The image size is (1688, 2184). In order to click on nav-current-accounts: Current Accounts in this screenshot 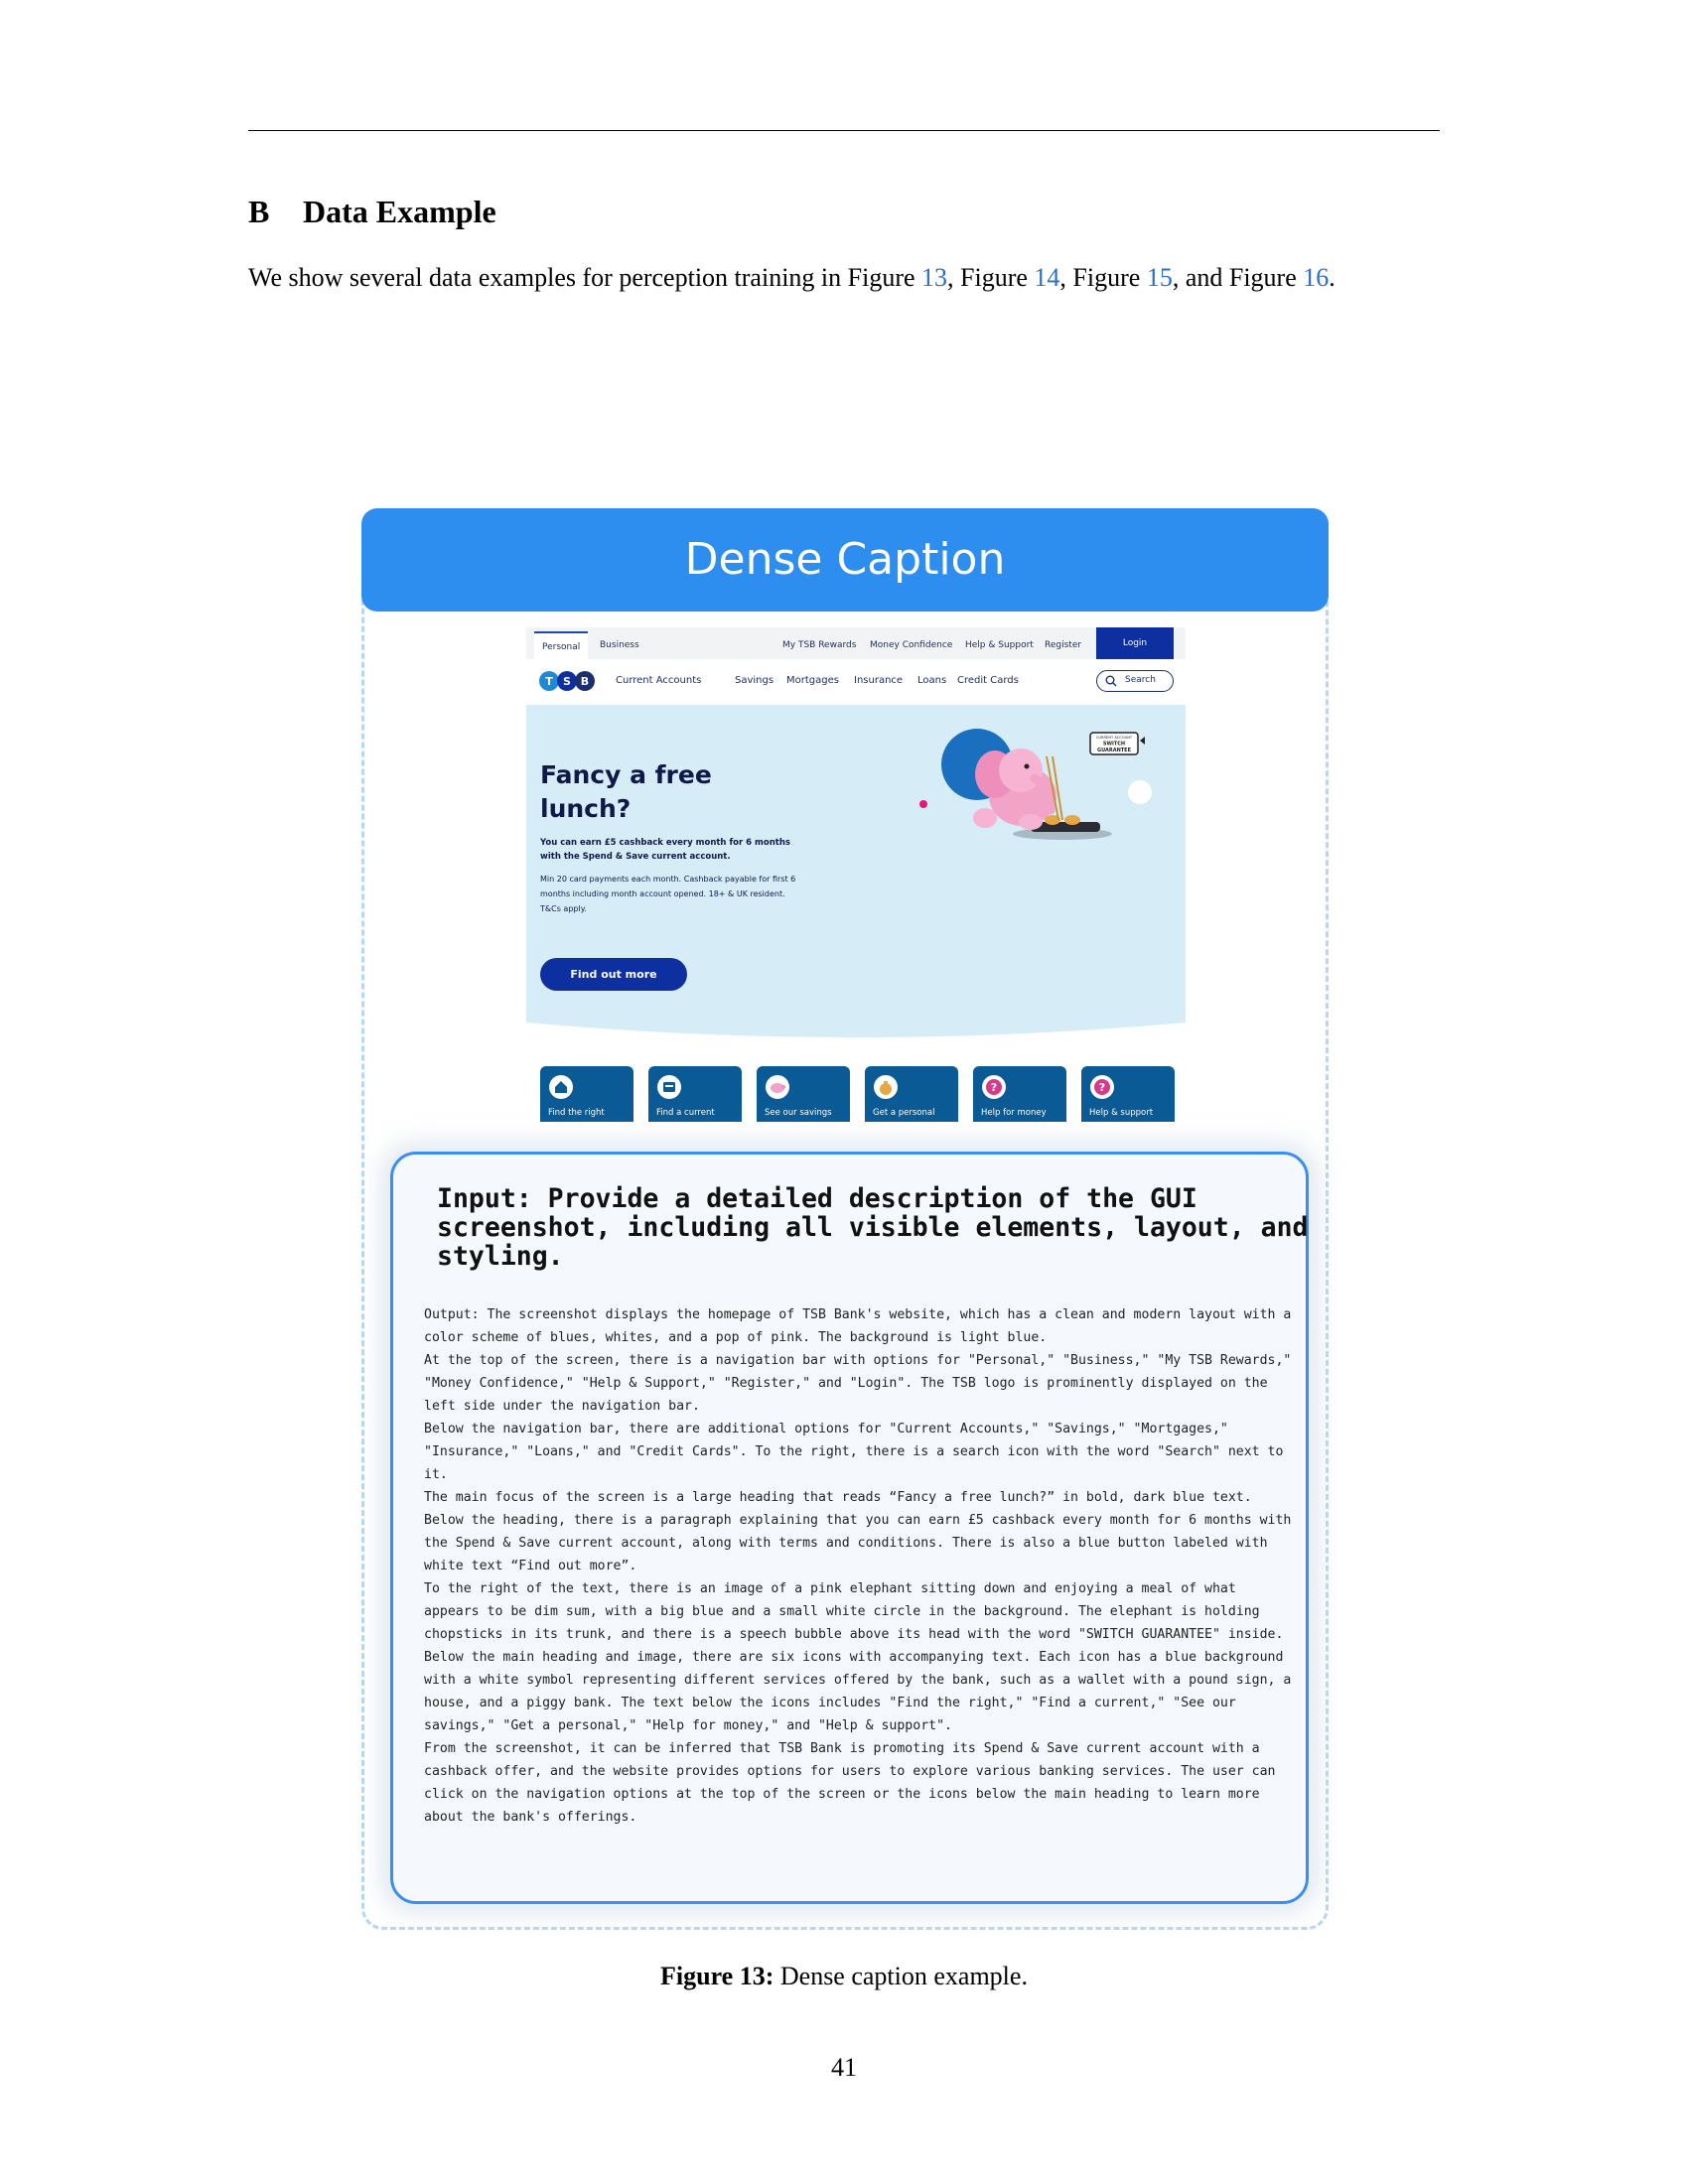, I will do `click(658, 681)`.